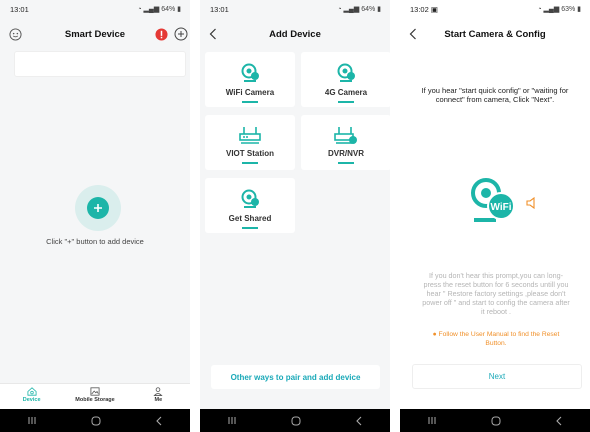 This screenshot has width=590, height=432. I want to click on status-time: 13:02 ▣, so click(424, 9).